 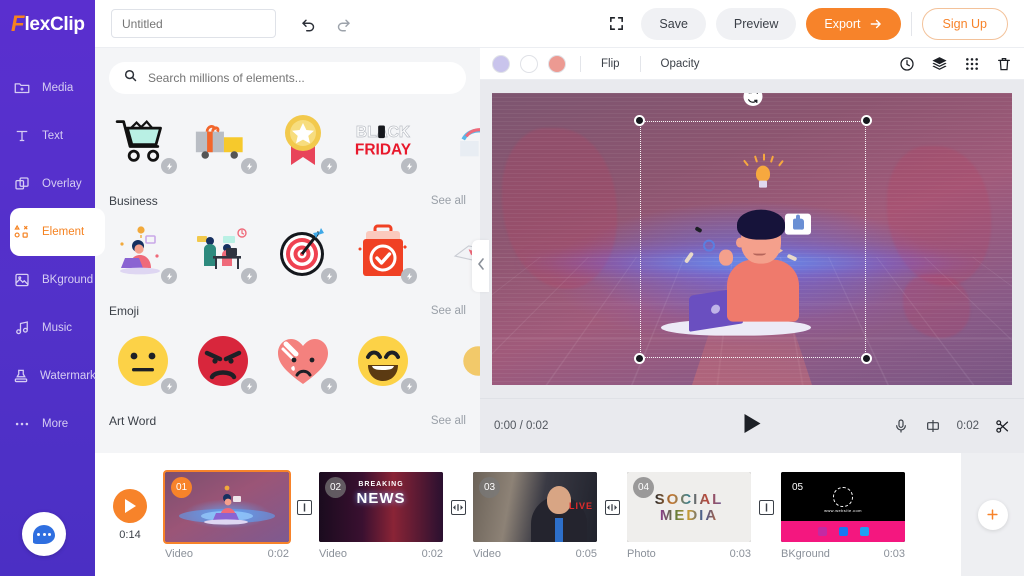 What do you see at coordinates (933, 426) in the screenshot?
I see `split-icon` at bounding box center [933, 426].